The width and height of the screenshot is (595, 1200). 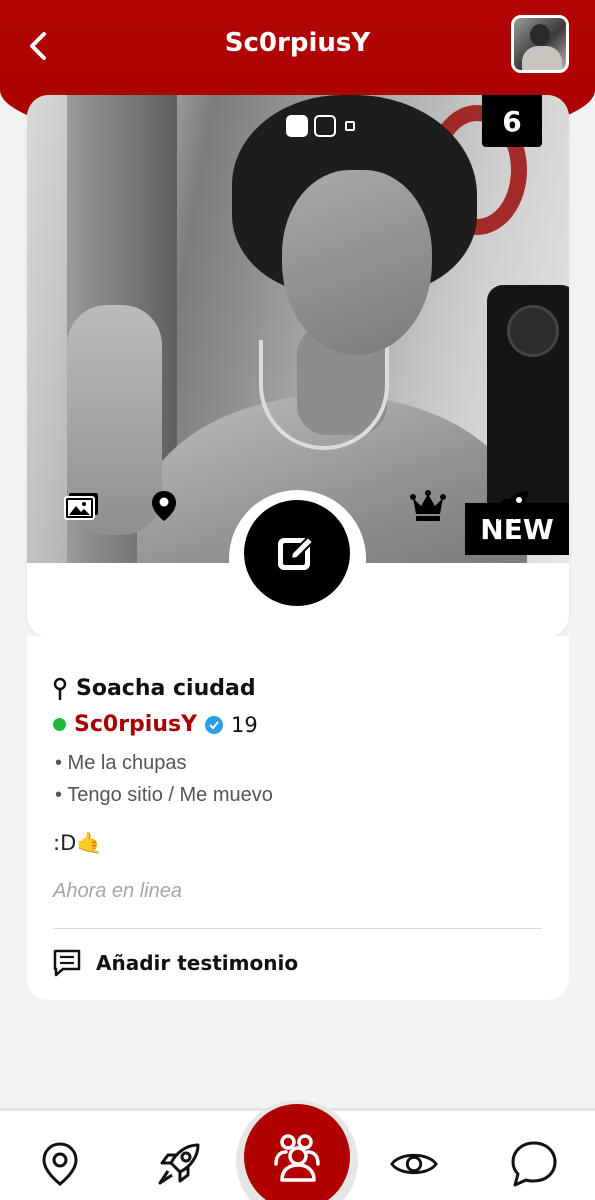 I want to click on tag-item: • Me la chupas, so click(x=121, y=763).